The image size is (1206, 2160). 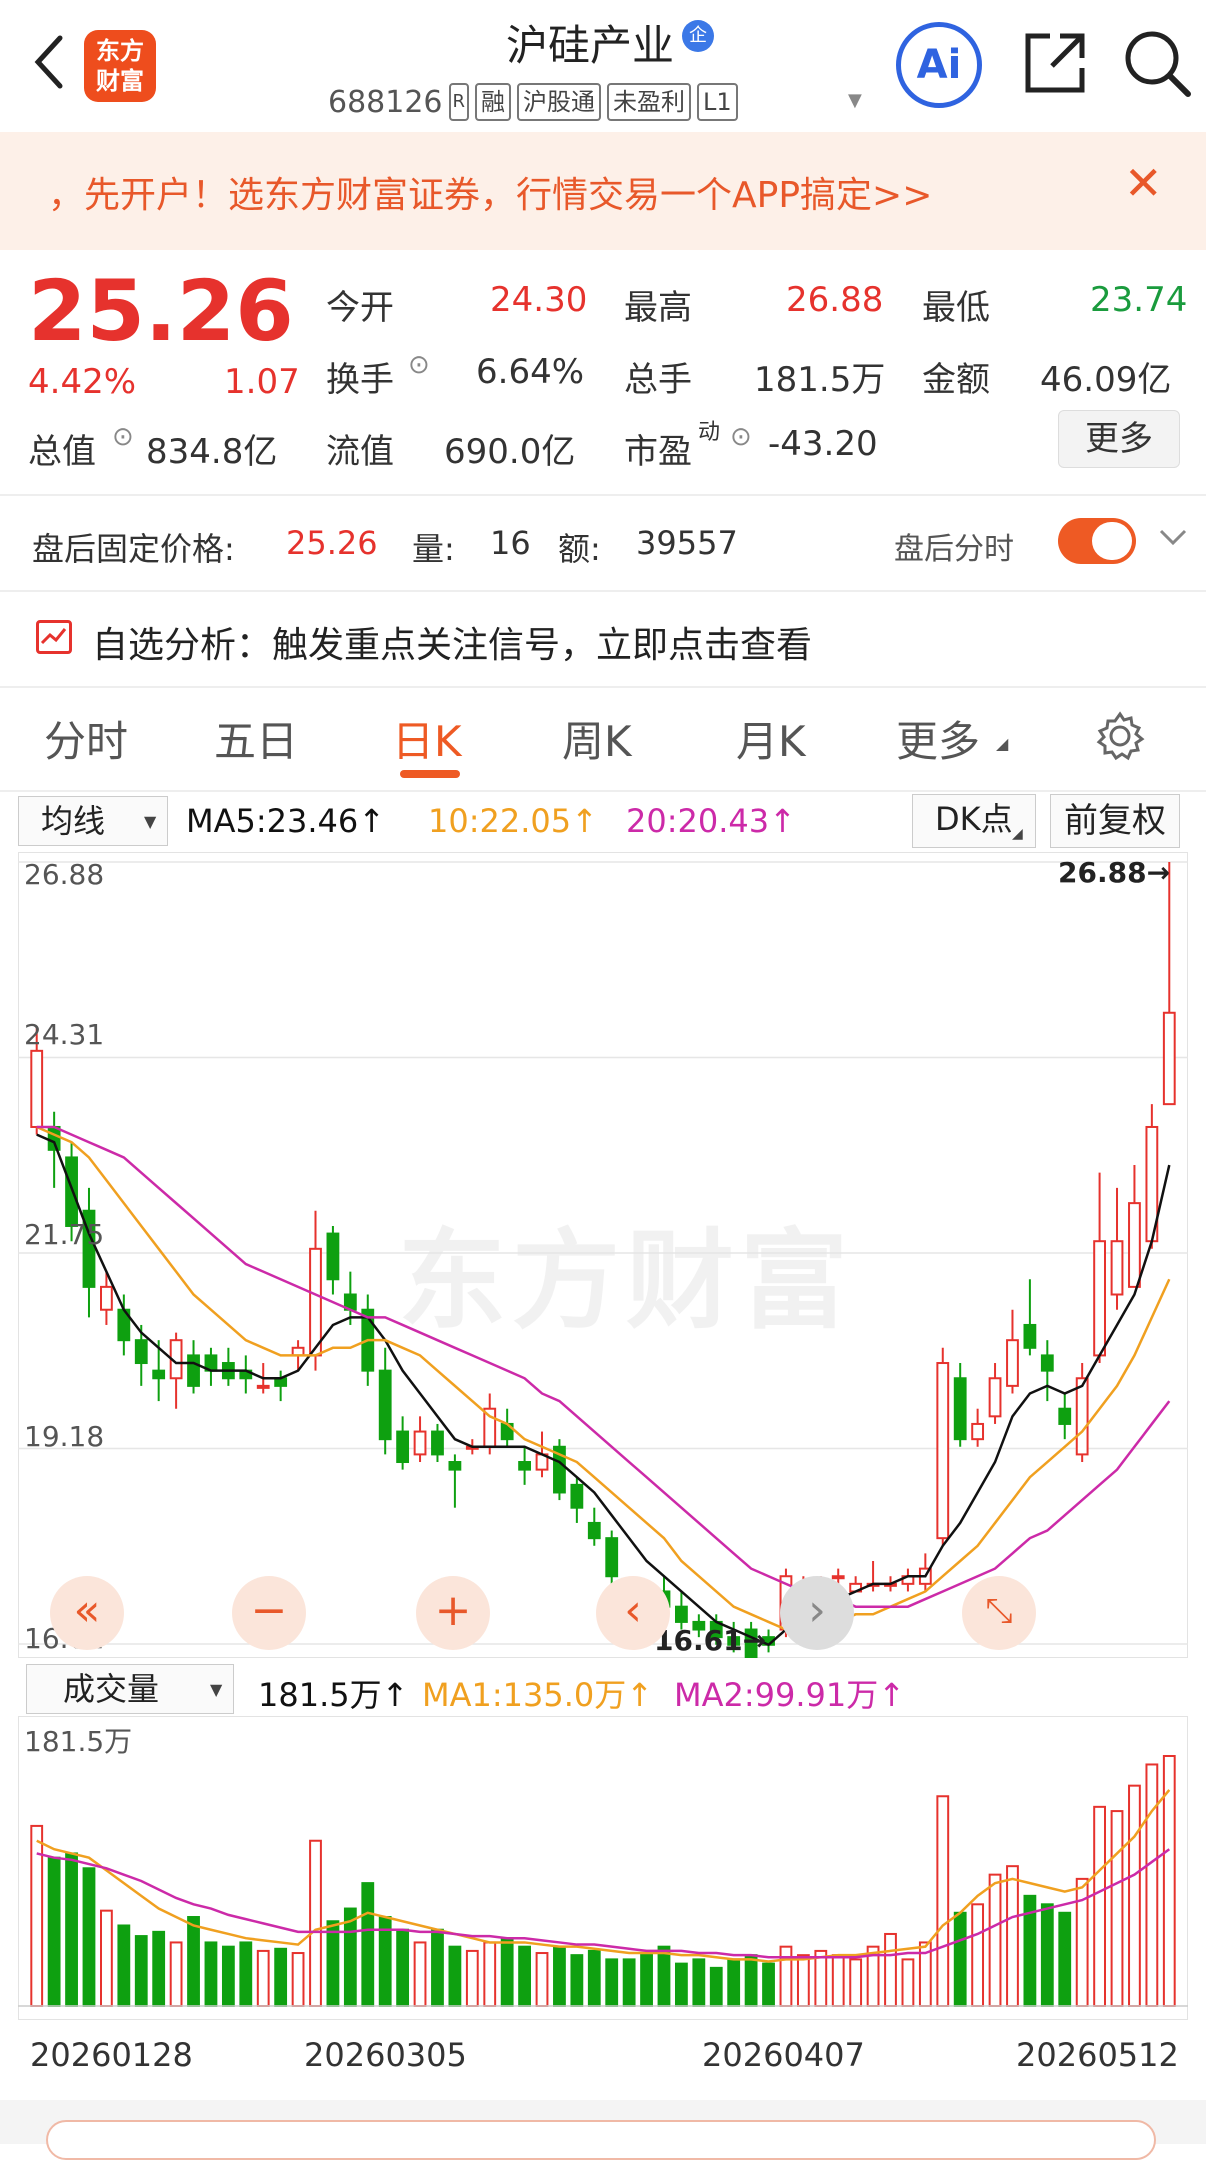 I want to click on tab-weekly-k: 周K, so click(x=597, y=738).